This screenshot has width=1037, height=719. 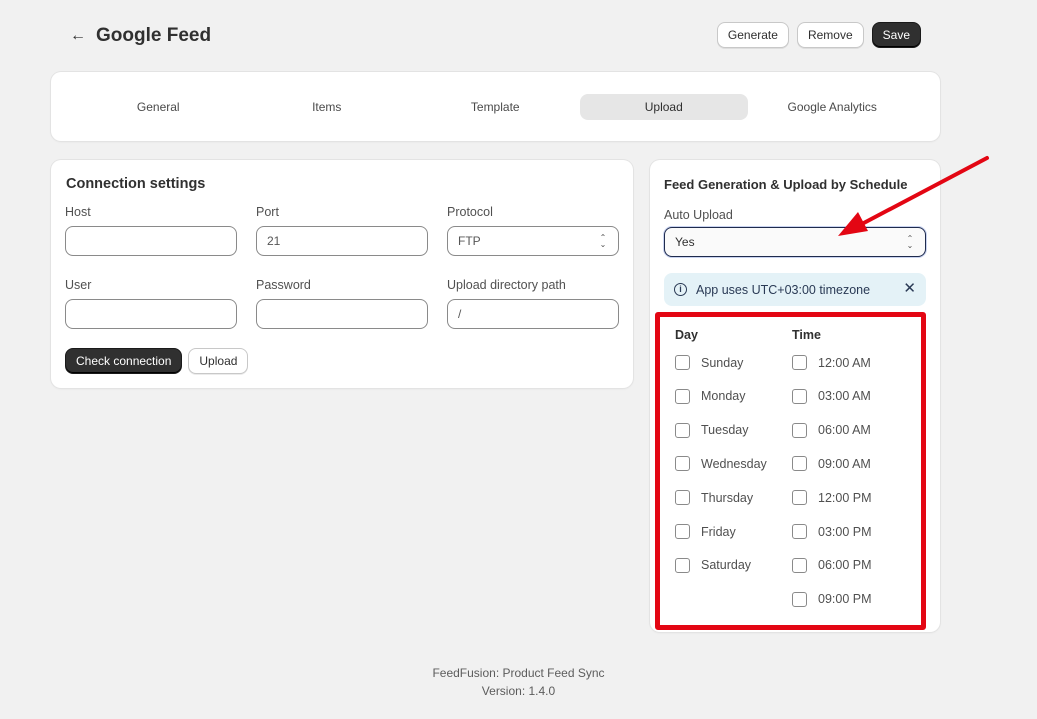 I want to click on host-input, so click(x=151, y=241).